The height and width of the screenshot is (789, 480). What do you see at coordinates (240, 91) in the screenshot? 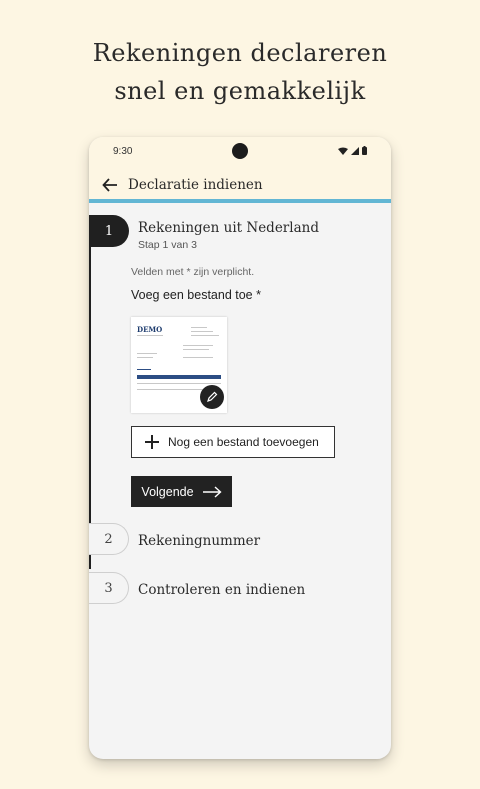
I see `promo-line-2: snel en gemakkelijk` at bounding box center [240, 91].